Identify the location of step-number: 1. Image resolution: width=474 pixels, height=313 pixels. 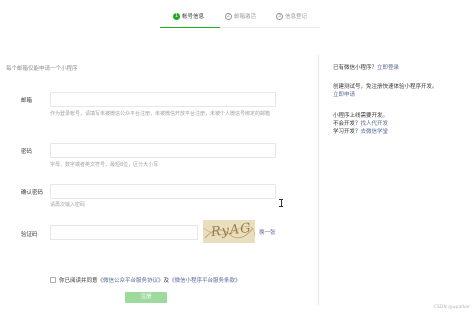
(176, 16).